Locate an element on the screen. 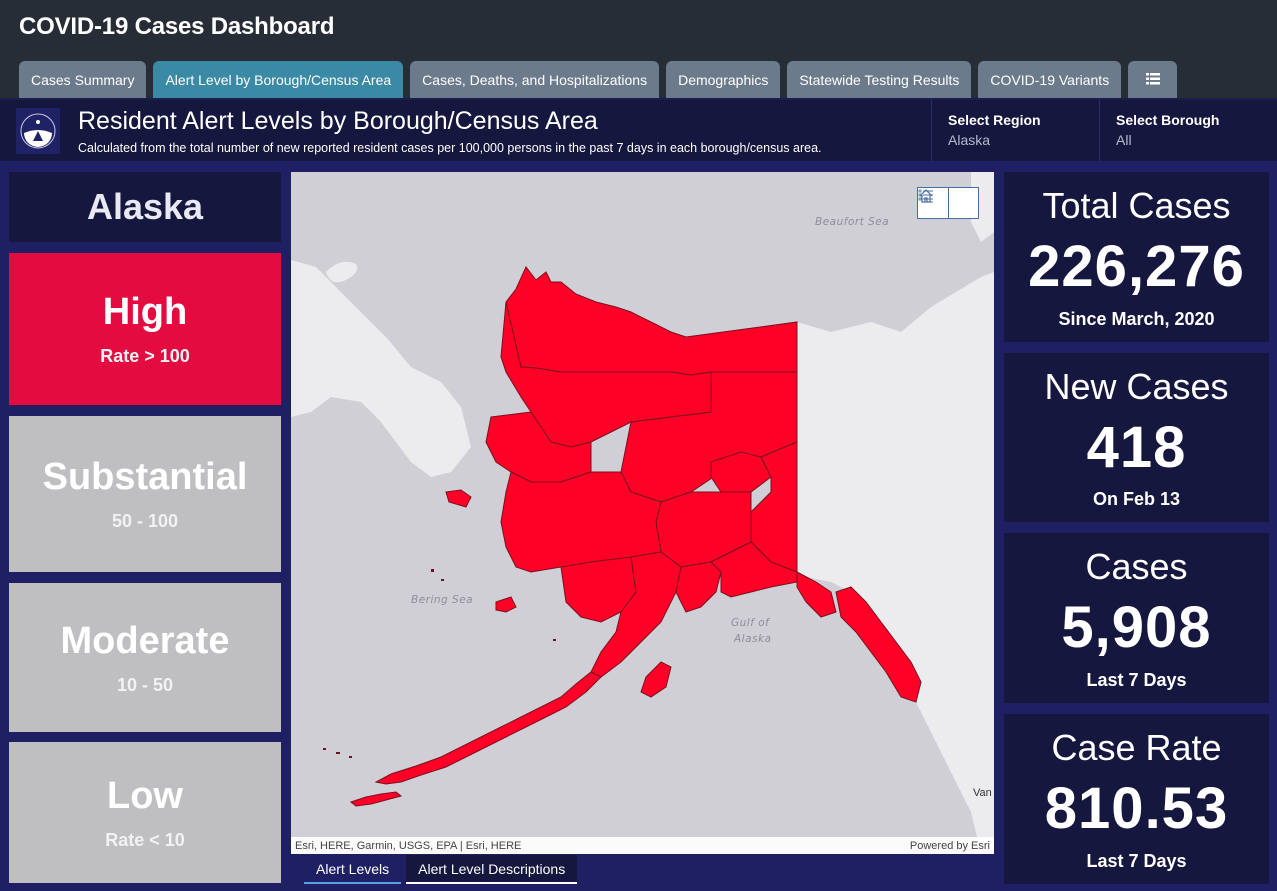 The height and width of the screenshot is (891, 1277). stat-title: Cases is located at coordinates (1136, 566).